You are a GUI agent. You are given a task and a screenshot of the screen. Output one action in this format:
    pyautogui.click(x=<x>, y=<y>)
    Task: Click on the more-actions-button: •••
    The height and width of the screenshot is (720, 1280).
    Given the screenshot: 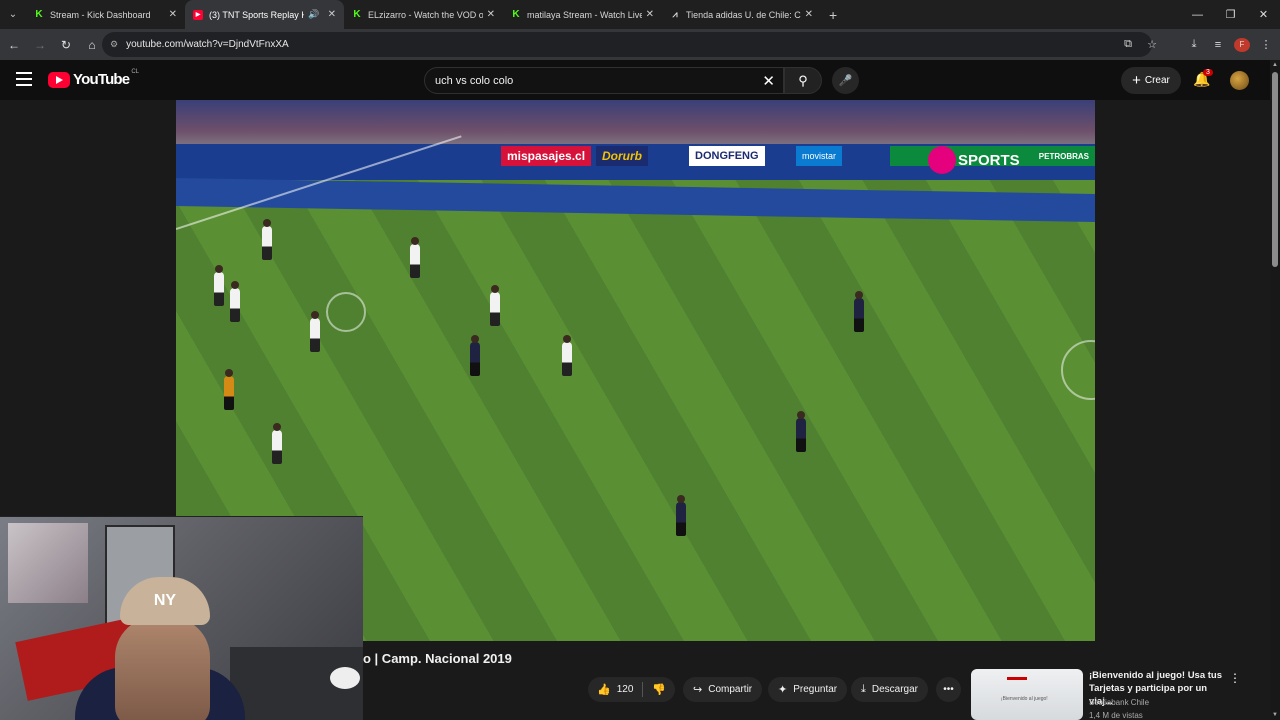 What is the action you would take?
    pyautogui.click(x=948, y=689)
    